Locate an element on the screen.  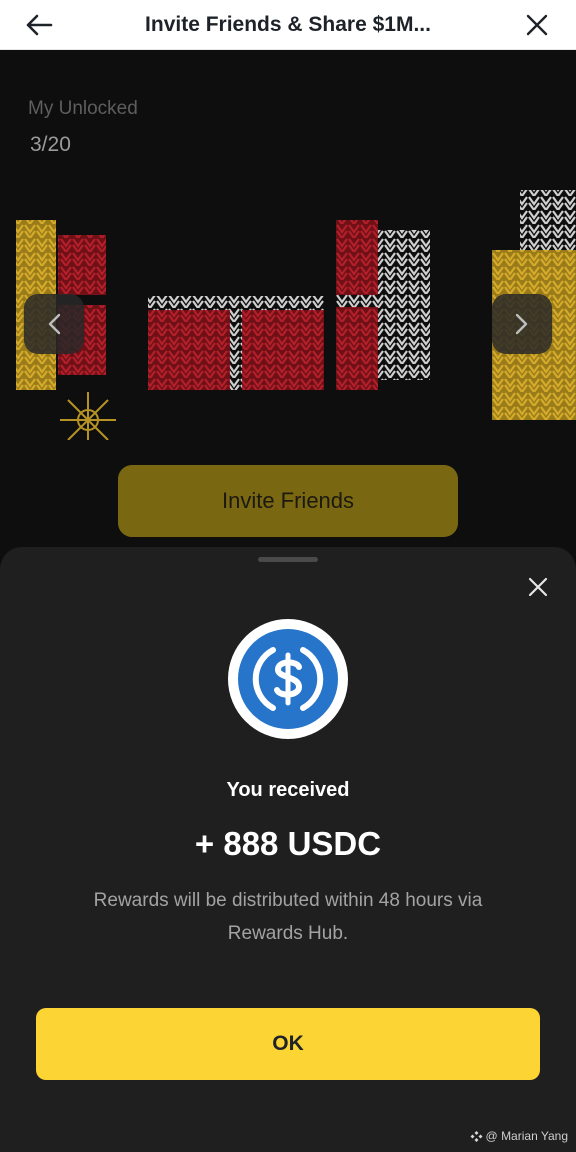
invite-friends-button: Invite Friends is located at coordinates (288, 501).